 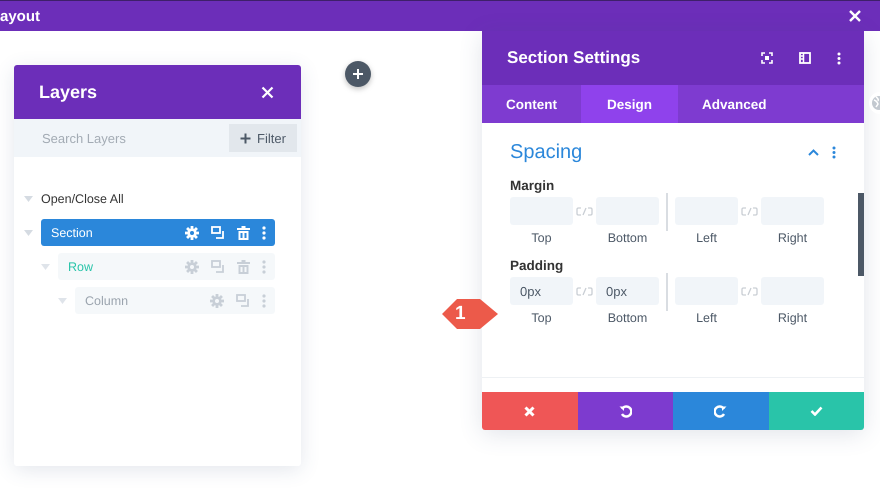 What do you see at coordinates (537, 265) in the screenshot?
I see `field-label: Padding` at bounding box center [537, 265].